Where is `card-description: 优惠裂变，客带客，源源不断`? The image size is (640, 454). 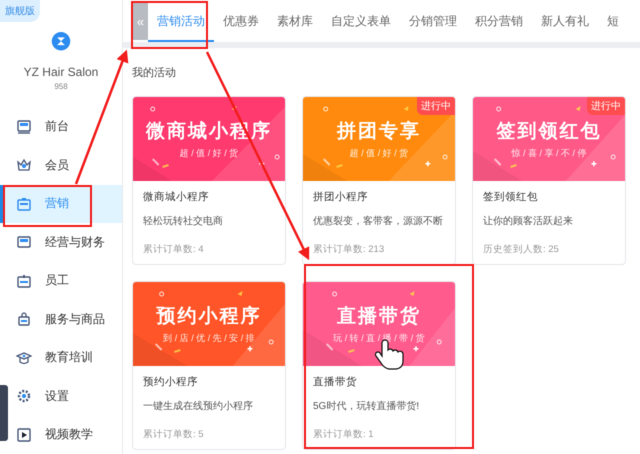
card-description: 优惠裂变，客带客，源源不断 is located at coordinates (378, 221).